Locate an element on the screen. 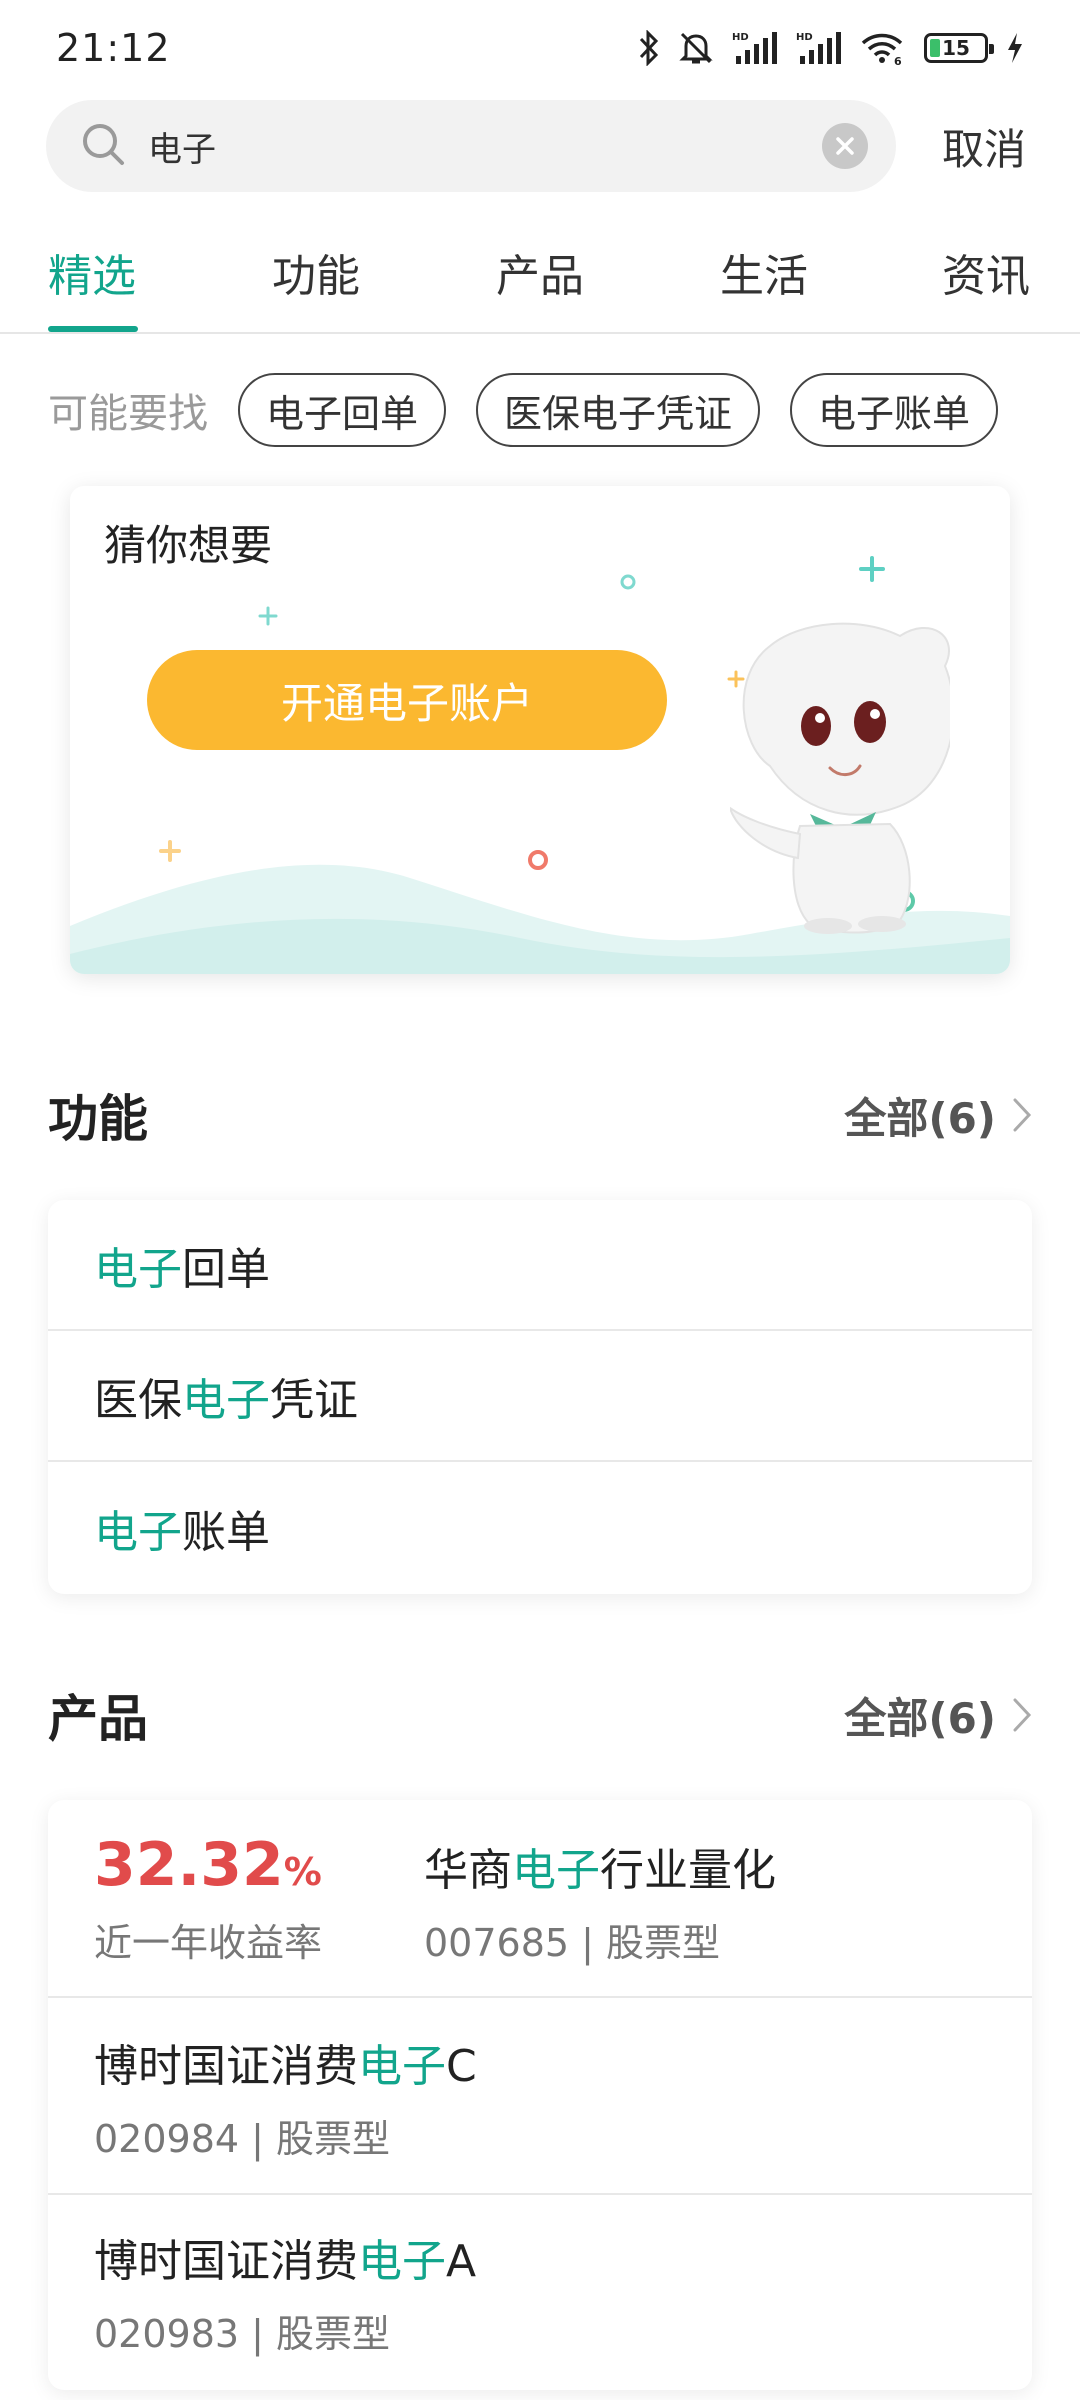  name-post: A is located at coordinates (461, 2261).